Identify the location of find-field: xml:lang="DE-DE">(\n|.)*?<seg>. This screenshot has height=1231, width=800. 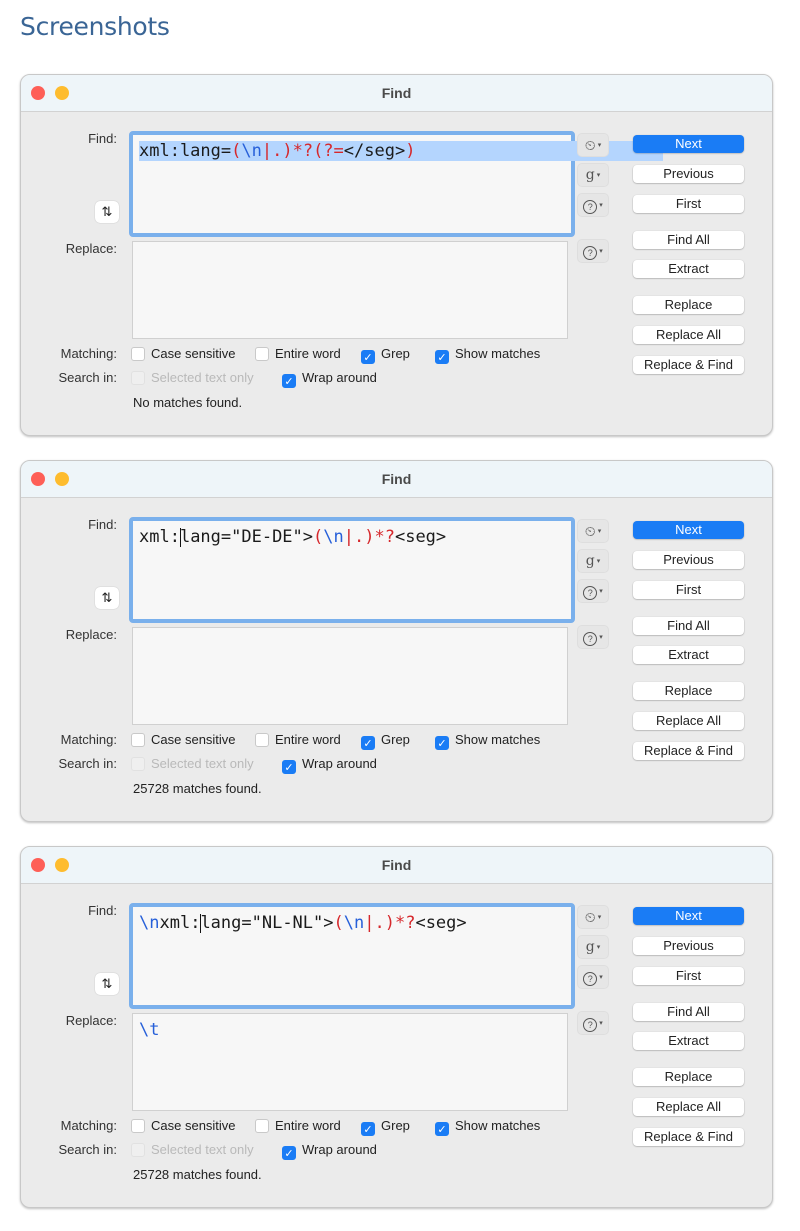
(352, 570).